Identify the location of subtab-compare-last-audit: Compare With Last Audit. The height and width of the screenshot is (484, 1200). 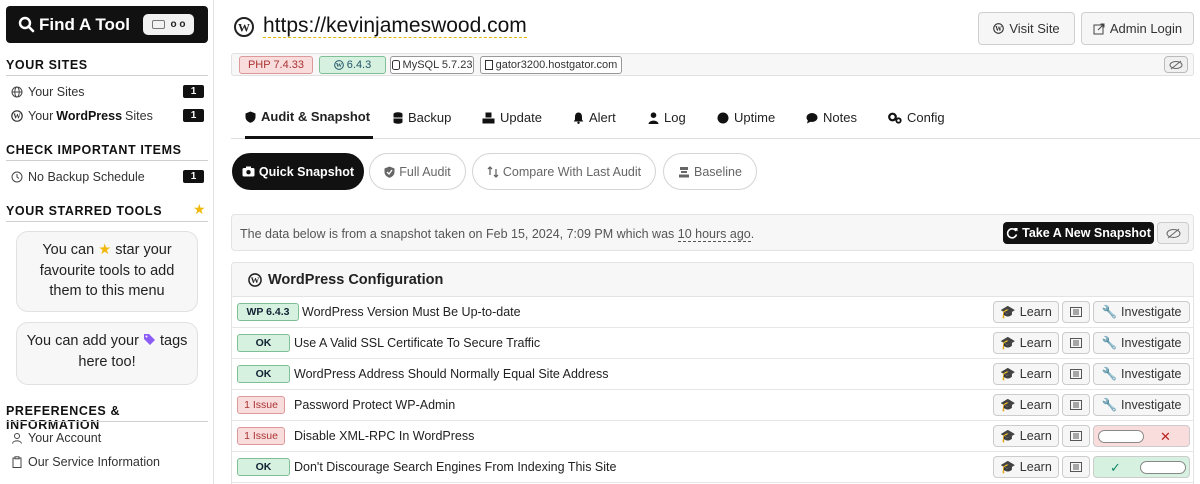
(564, 171).